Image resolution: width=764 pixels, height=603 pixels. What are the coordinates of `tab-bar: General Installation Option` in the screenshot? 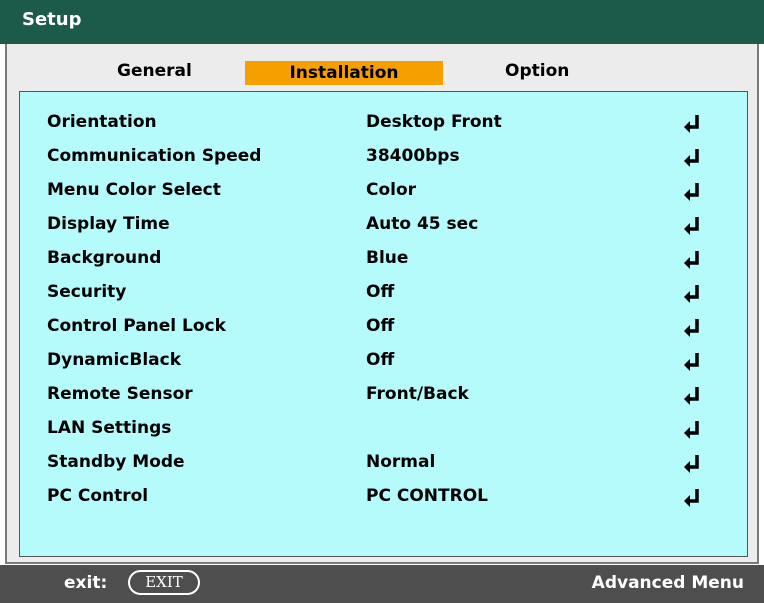 It's located at (382, 66).